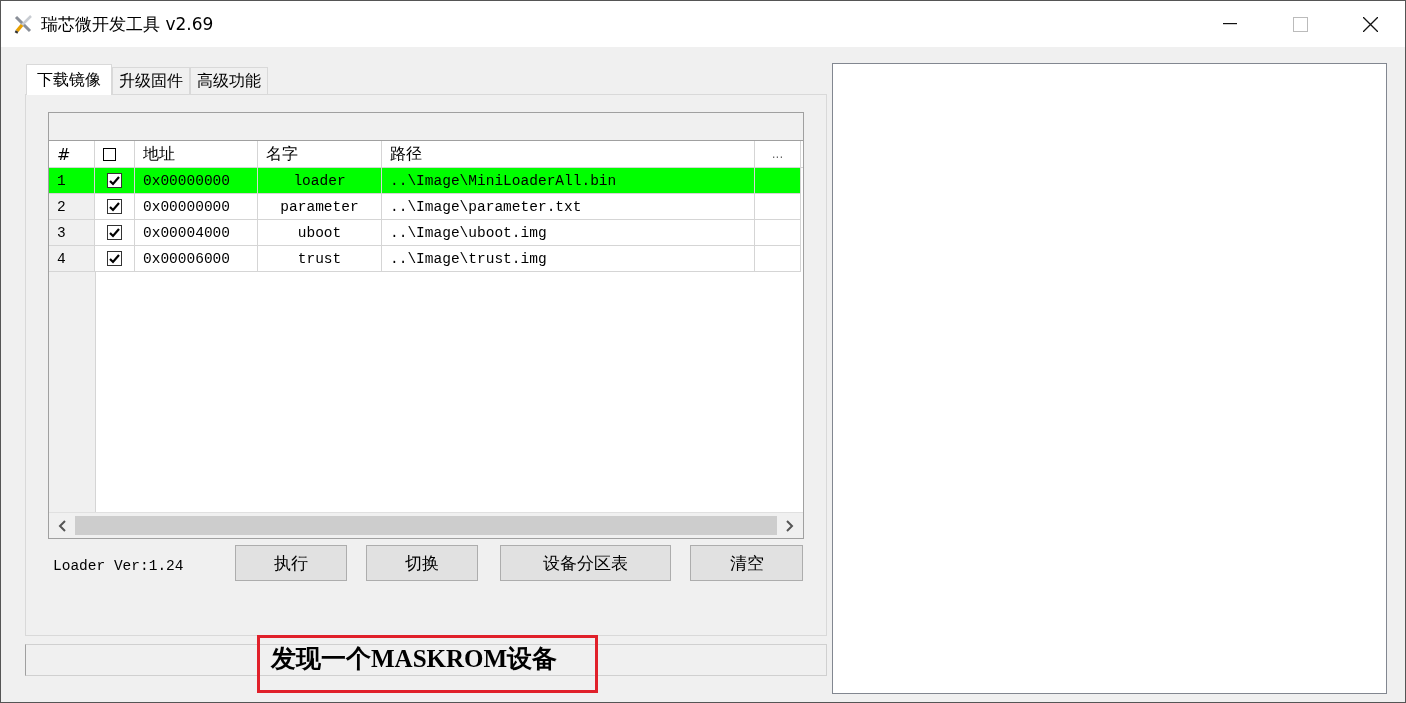  What do you see at coordinates (789, 525) in the screenshot?
I see `scroll-right-icon` at bounding box center [789, 525].